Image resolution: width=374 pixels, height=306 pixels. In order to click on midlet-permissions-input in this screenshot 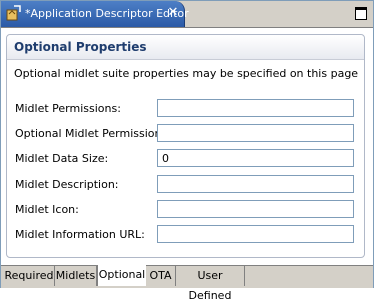, I will do `click(255, 108)`.